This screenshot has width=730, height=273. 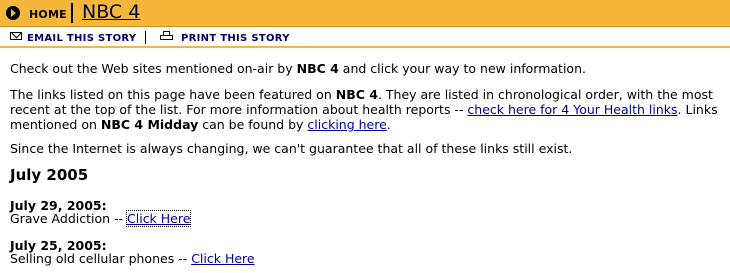 What do you see at coordinates (16, 36) in the screenshot?
I see `envelope-icon` at bounding box center [16, 36].